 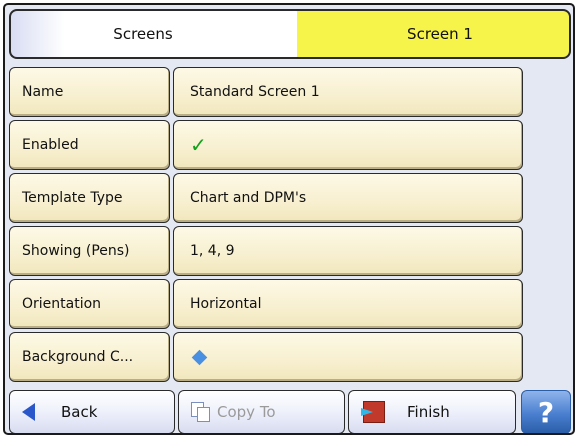 I want to click on copy-to-button: Copy To, so click(x=261, y=411).